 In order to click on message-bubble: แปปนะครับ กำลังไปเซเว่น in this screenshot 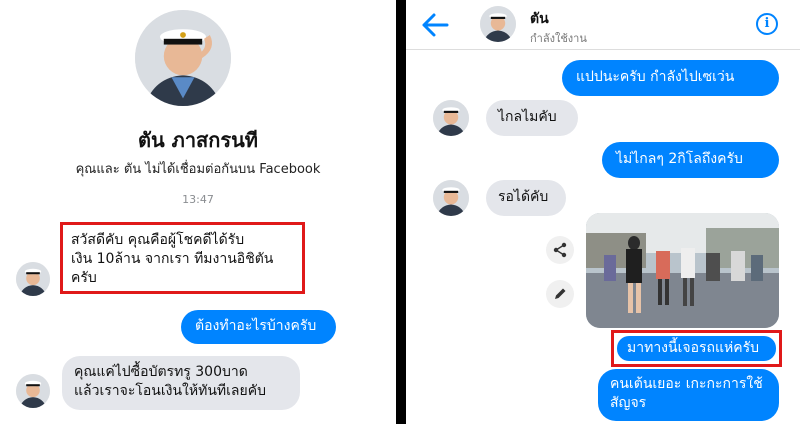, I will do `click(670, 78)`.